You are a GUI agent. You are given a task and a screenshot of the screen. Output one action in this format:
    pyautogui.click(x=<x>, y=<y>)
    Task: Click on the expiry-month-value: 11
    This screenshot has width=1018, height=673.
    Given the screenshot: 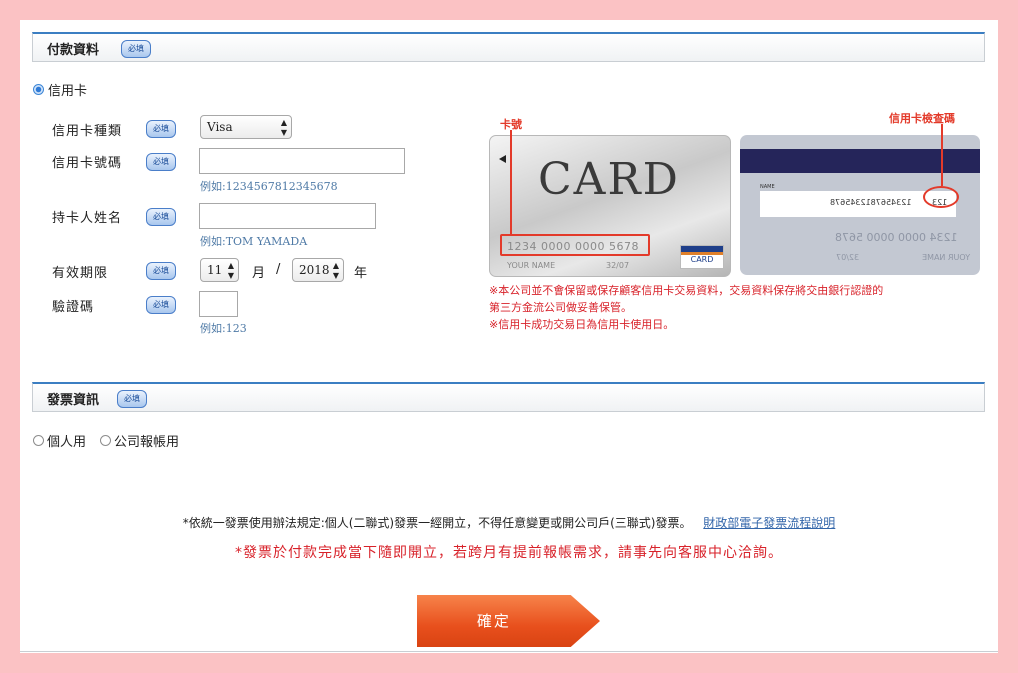 What is the action you would take?
    pyautogui.click(x=215, y=270)
    